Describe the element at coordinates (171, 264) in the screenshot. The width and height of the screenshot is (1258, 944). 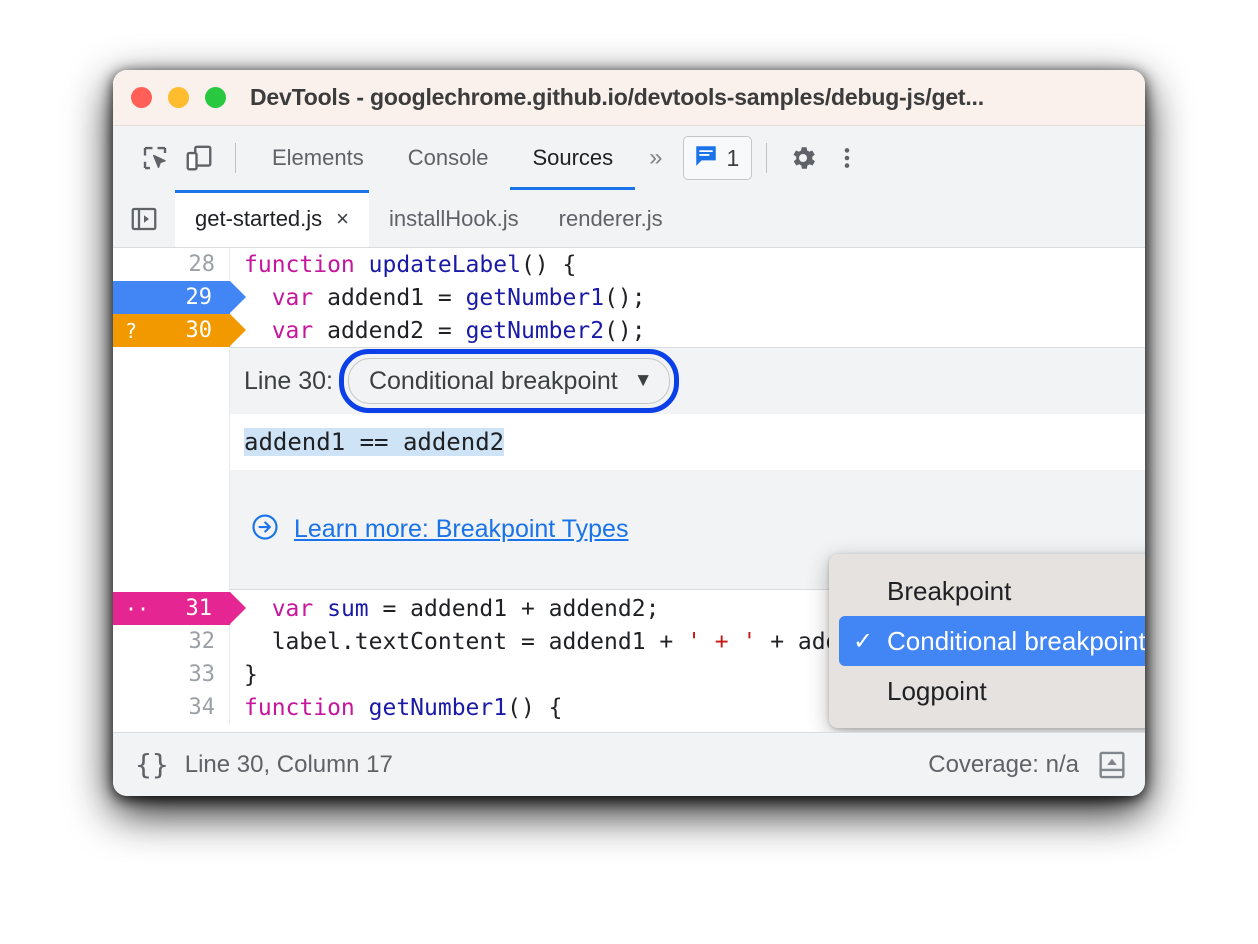
I see `line-number: 28` at that location.